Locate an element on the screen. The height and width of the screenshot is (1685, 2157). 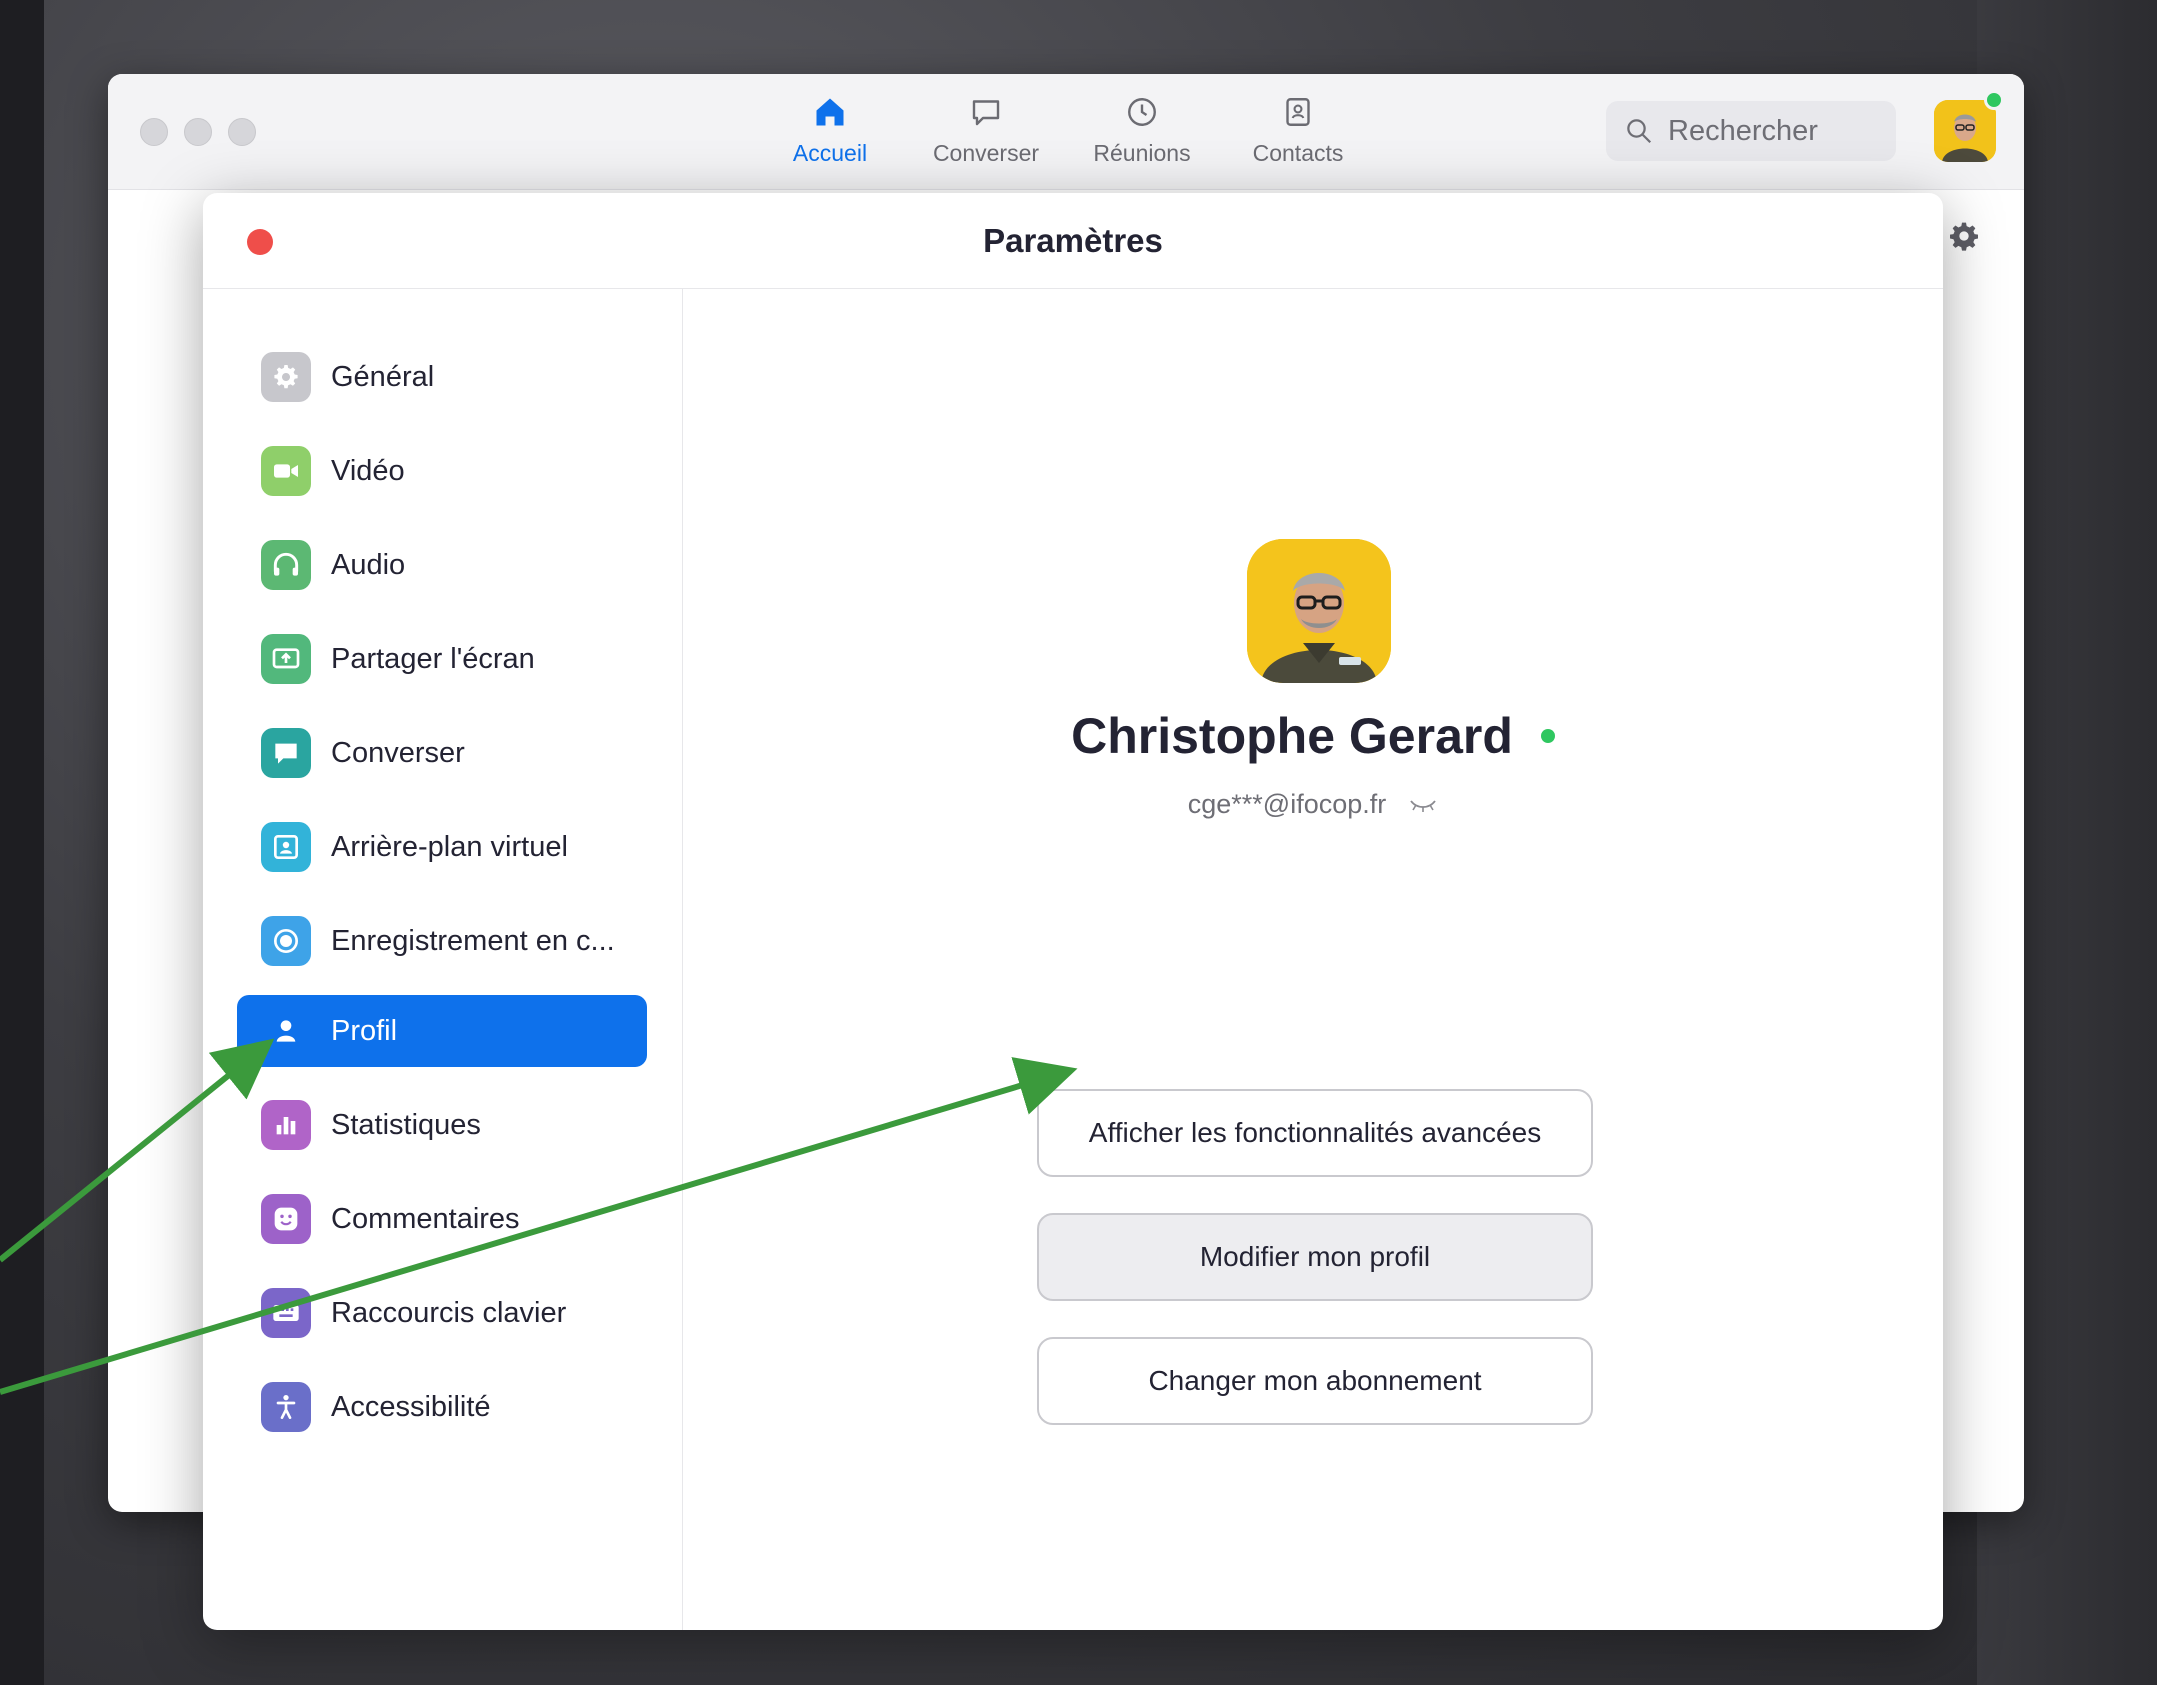
settings-header: Paramètres is located at coordinates (1073, 241).